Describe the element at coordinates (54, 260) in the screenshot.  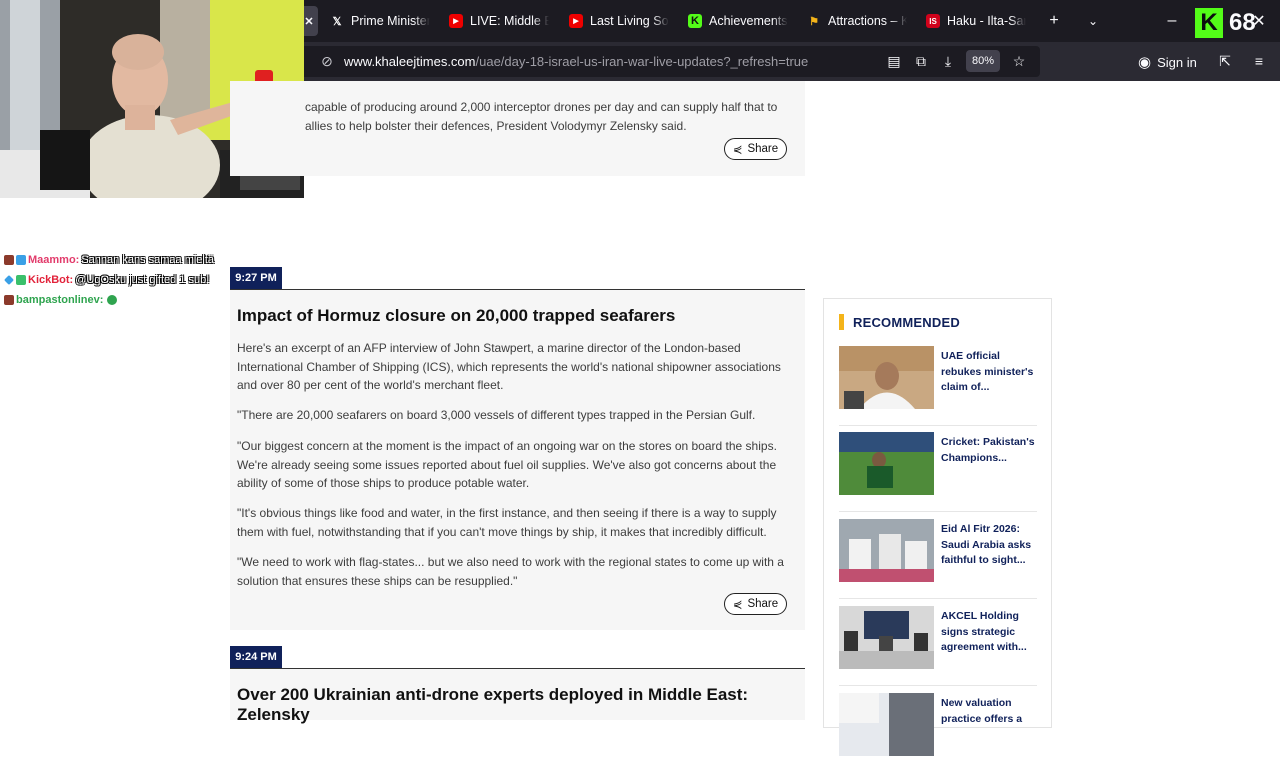
I see `chat-username: Maammo:` at that location.